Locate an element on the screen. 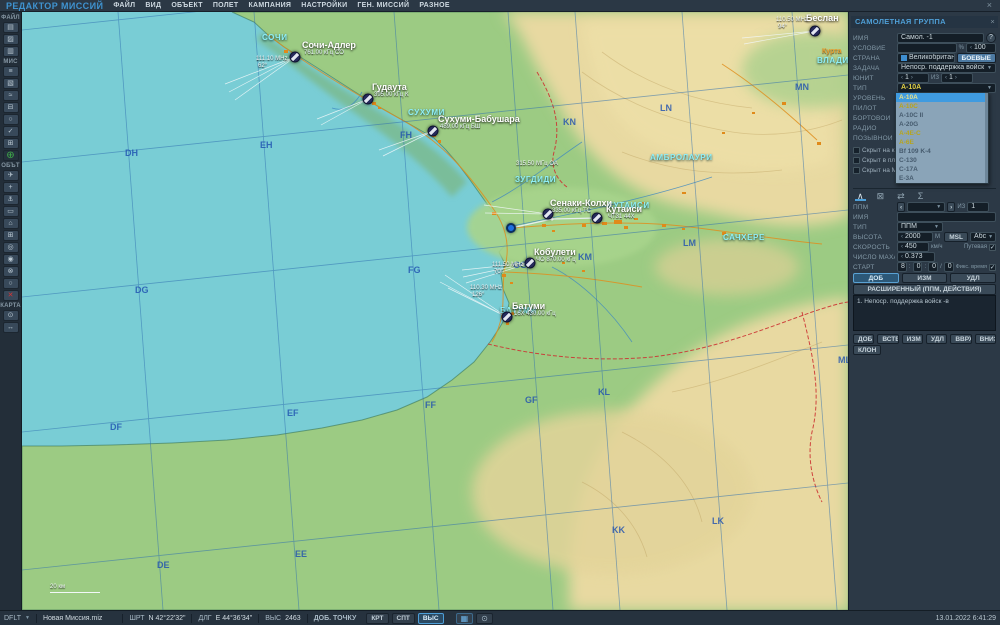 The width and height of the screenshot is (1000, 625). aircraft-type-option: A-10C is located at coordinates (942, 106).